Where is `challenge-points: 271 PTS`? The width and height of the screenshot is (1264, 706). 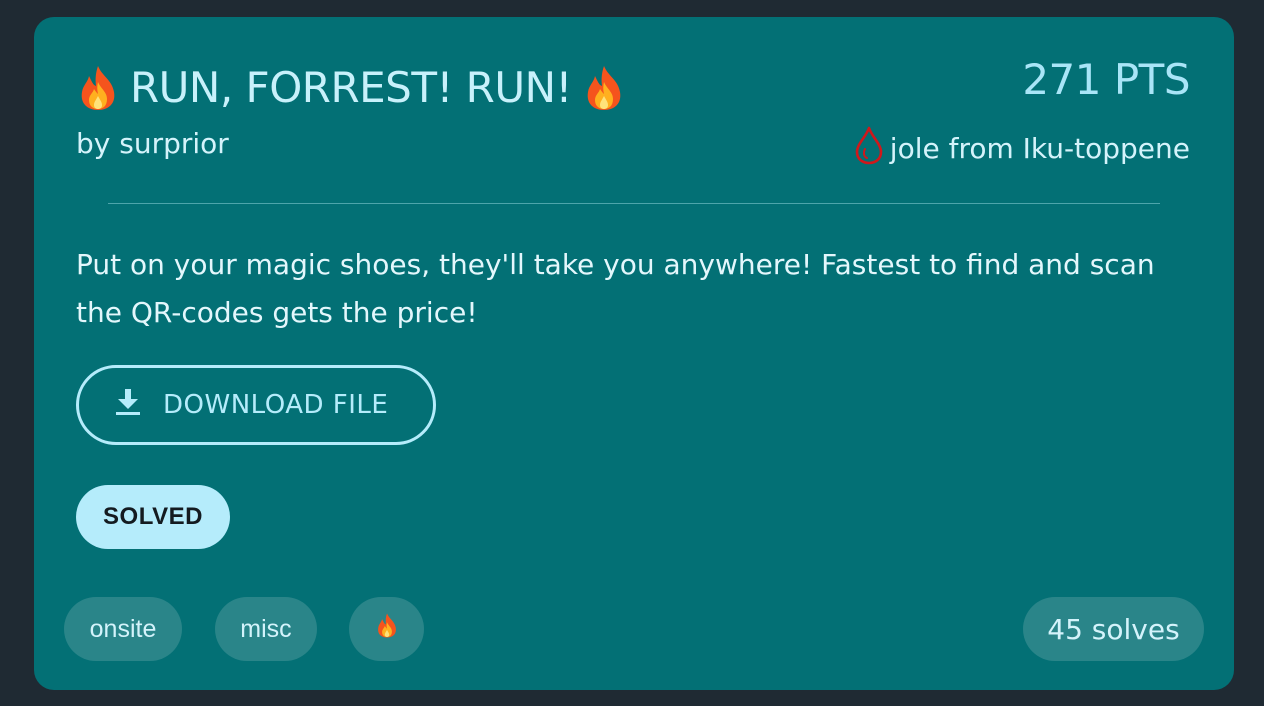
challenge-points: 271 PTS is located at coordinates (1106, 79).